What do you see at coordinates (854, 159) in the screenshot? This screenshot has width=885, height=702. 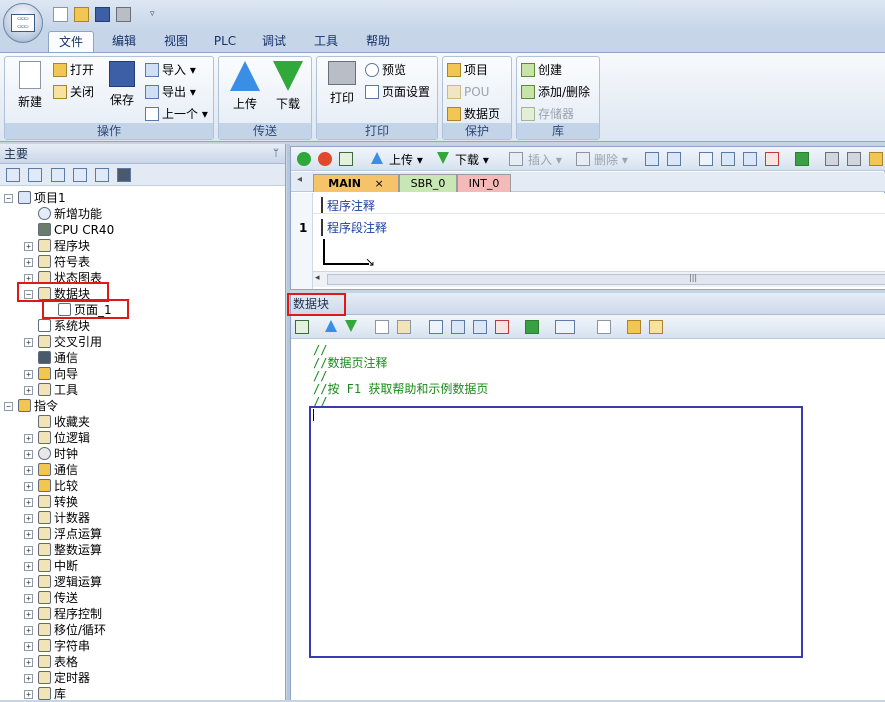 I see `unlock-icon` at bounding box center [854, 159].